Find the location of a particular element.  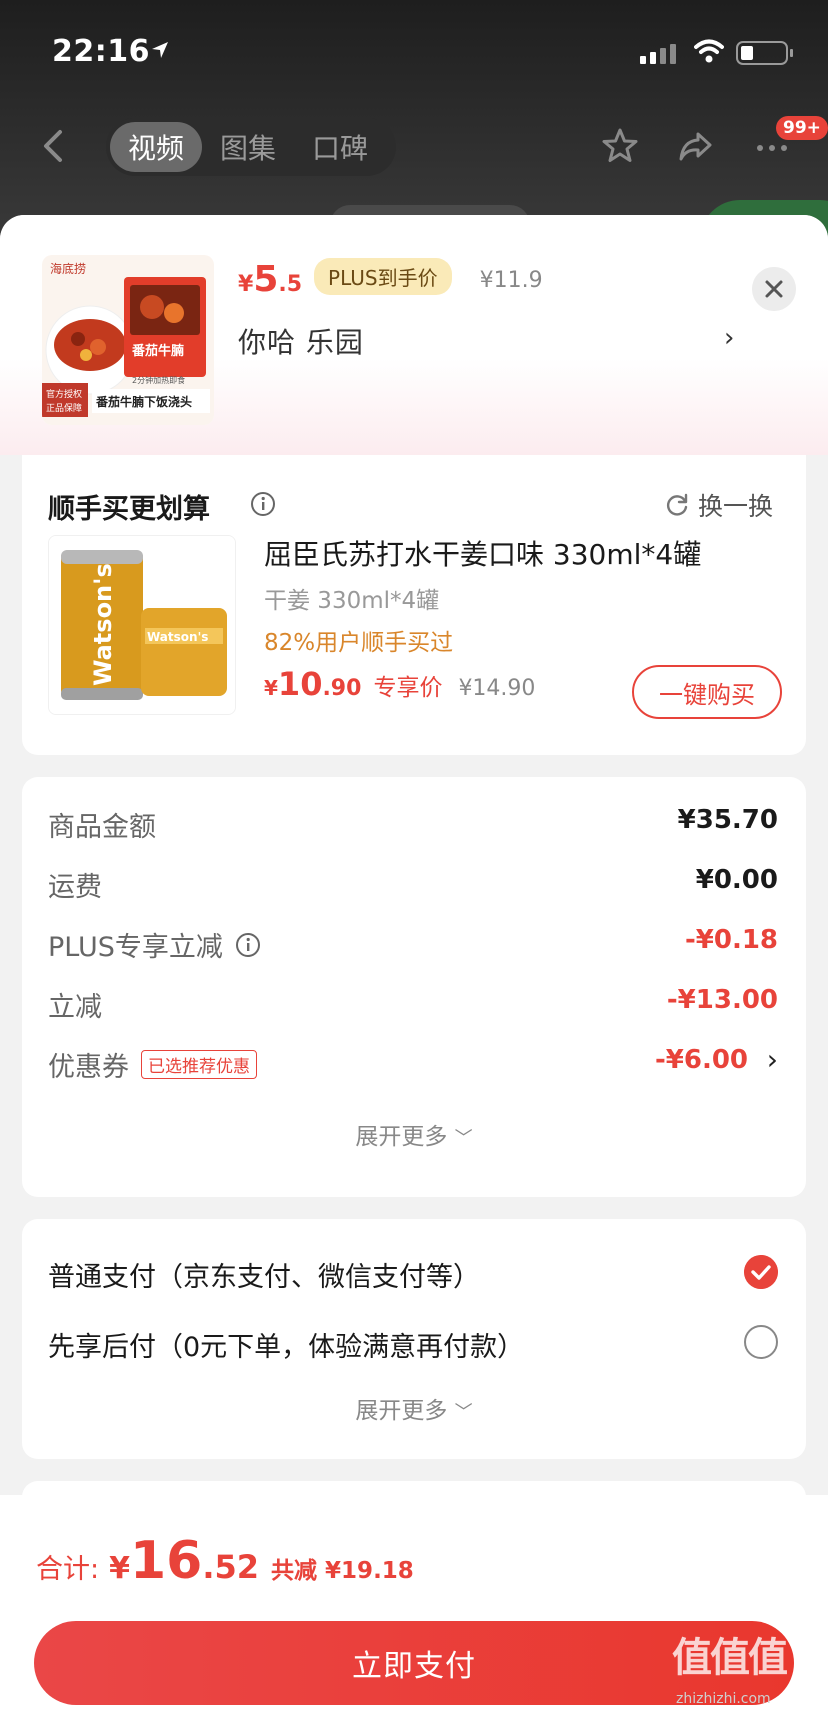

summary-row: 商品金额 ¥35.70 is located at coordinates (413, 825).